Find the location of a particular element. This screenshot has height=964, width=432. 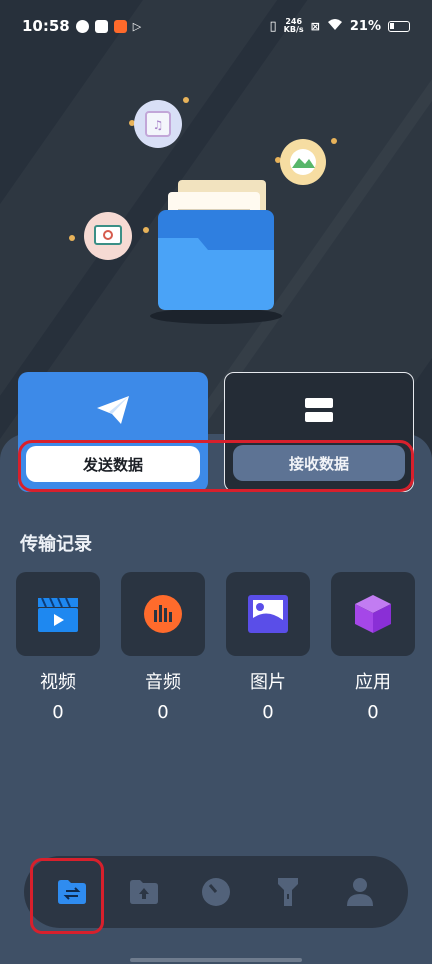

person-icon is located at coordinates (360, 892).